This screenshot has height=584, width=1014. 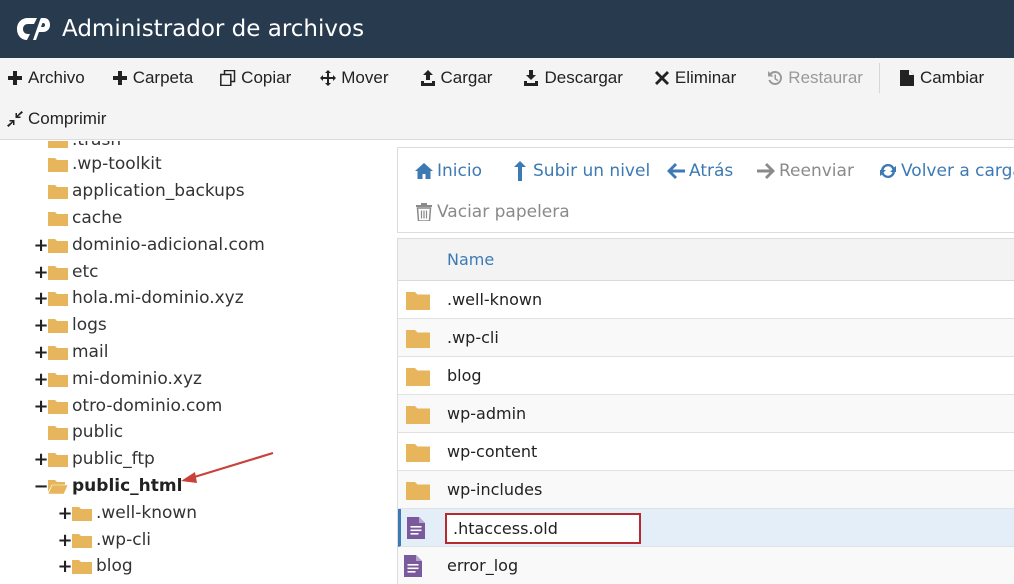 I want to click on tree-item: .wp-toolkit, so click(x=105, y=164).